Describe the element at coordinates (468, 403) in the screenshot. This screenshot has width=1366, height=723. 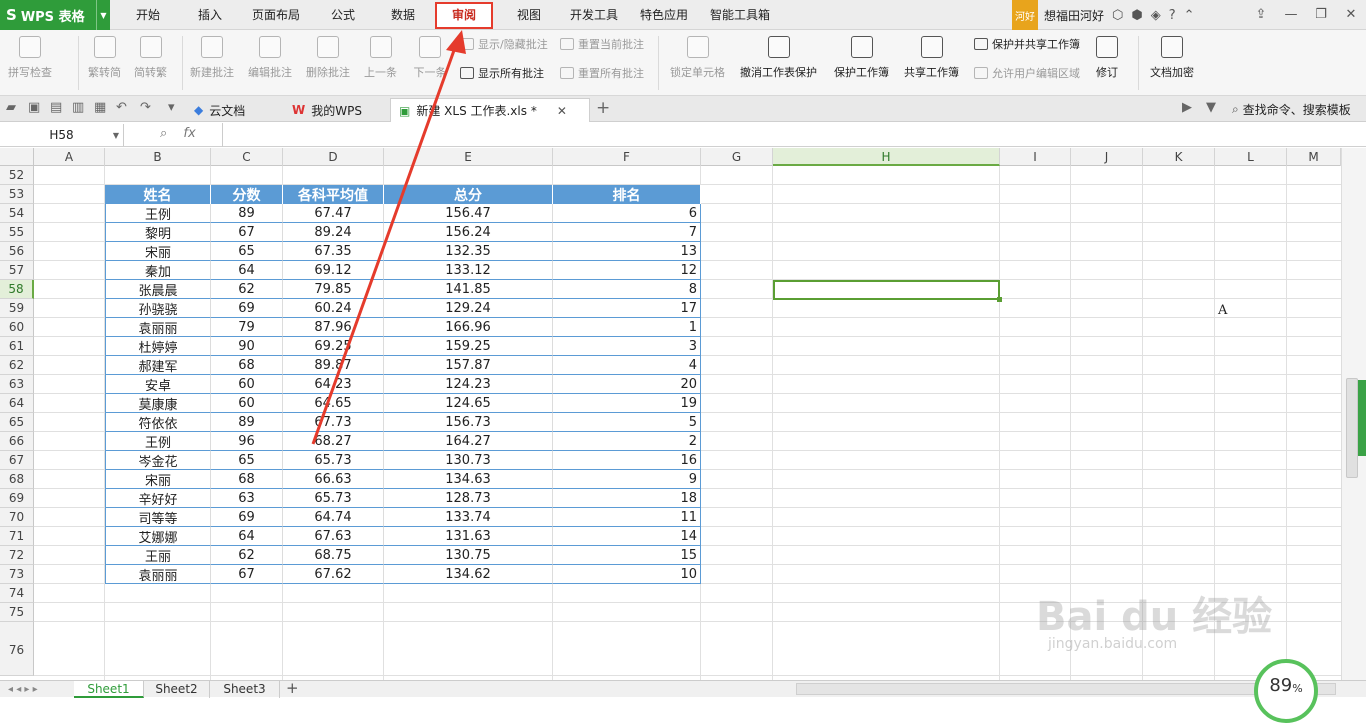
I see `table-cell: 124.65` at that location.